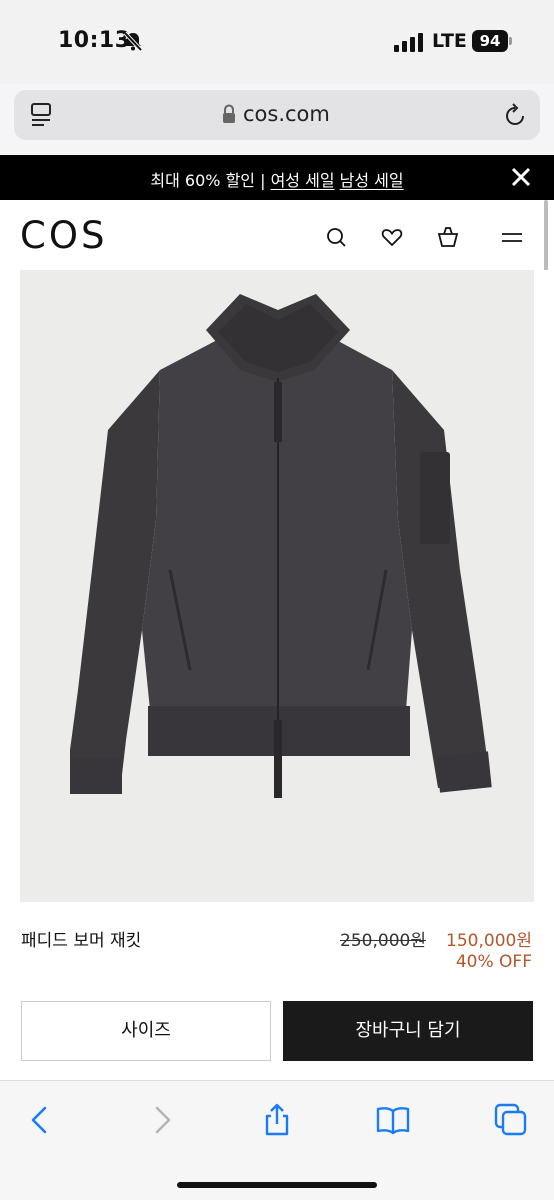  What do you see at coordinates (41, 1120) in the screenshot?
I see `back-icon` at bounding box center [41, 1120].